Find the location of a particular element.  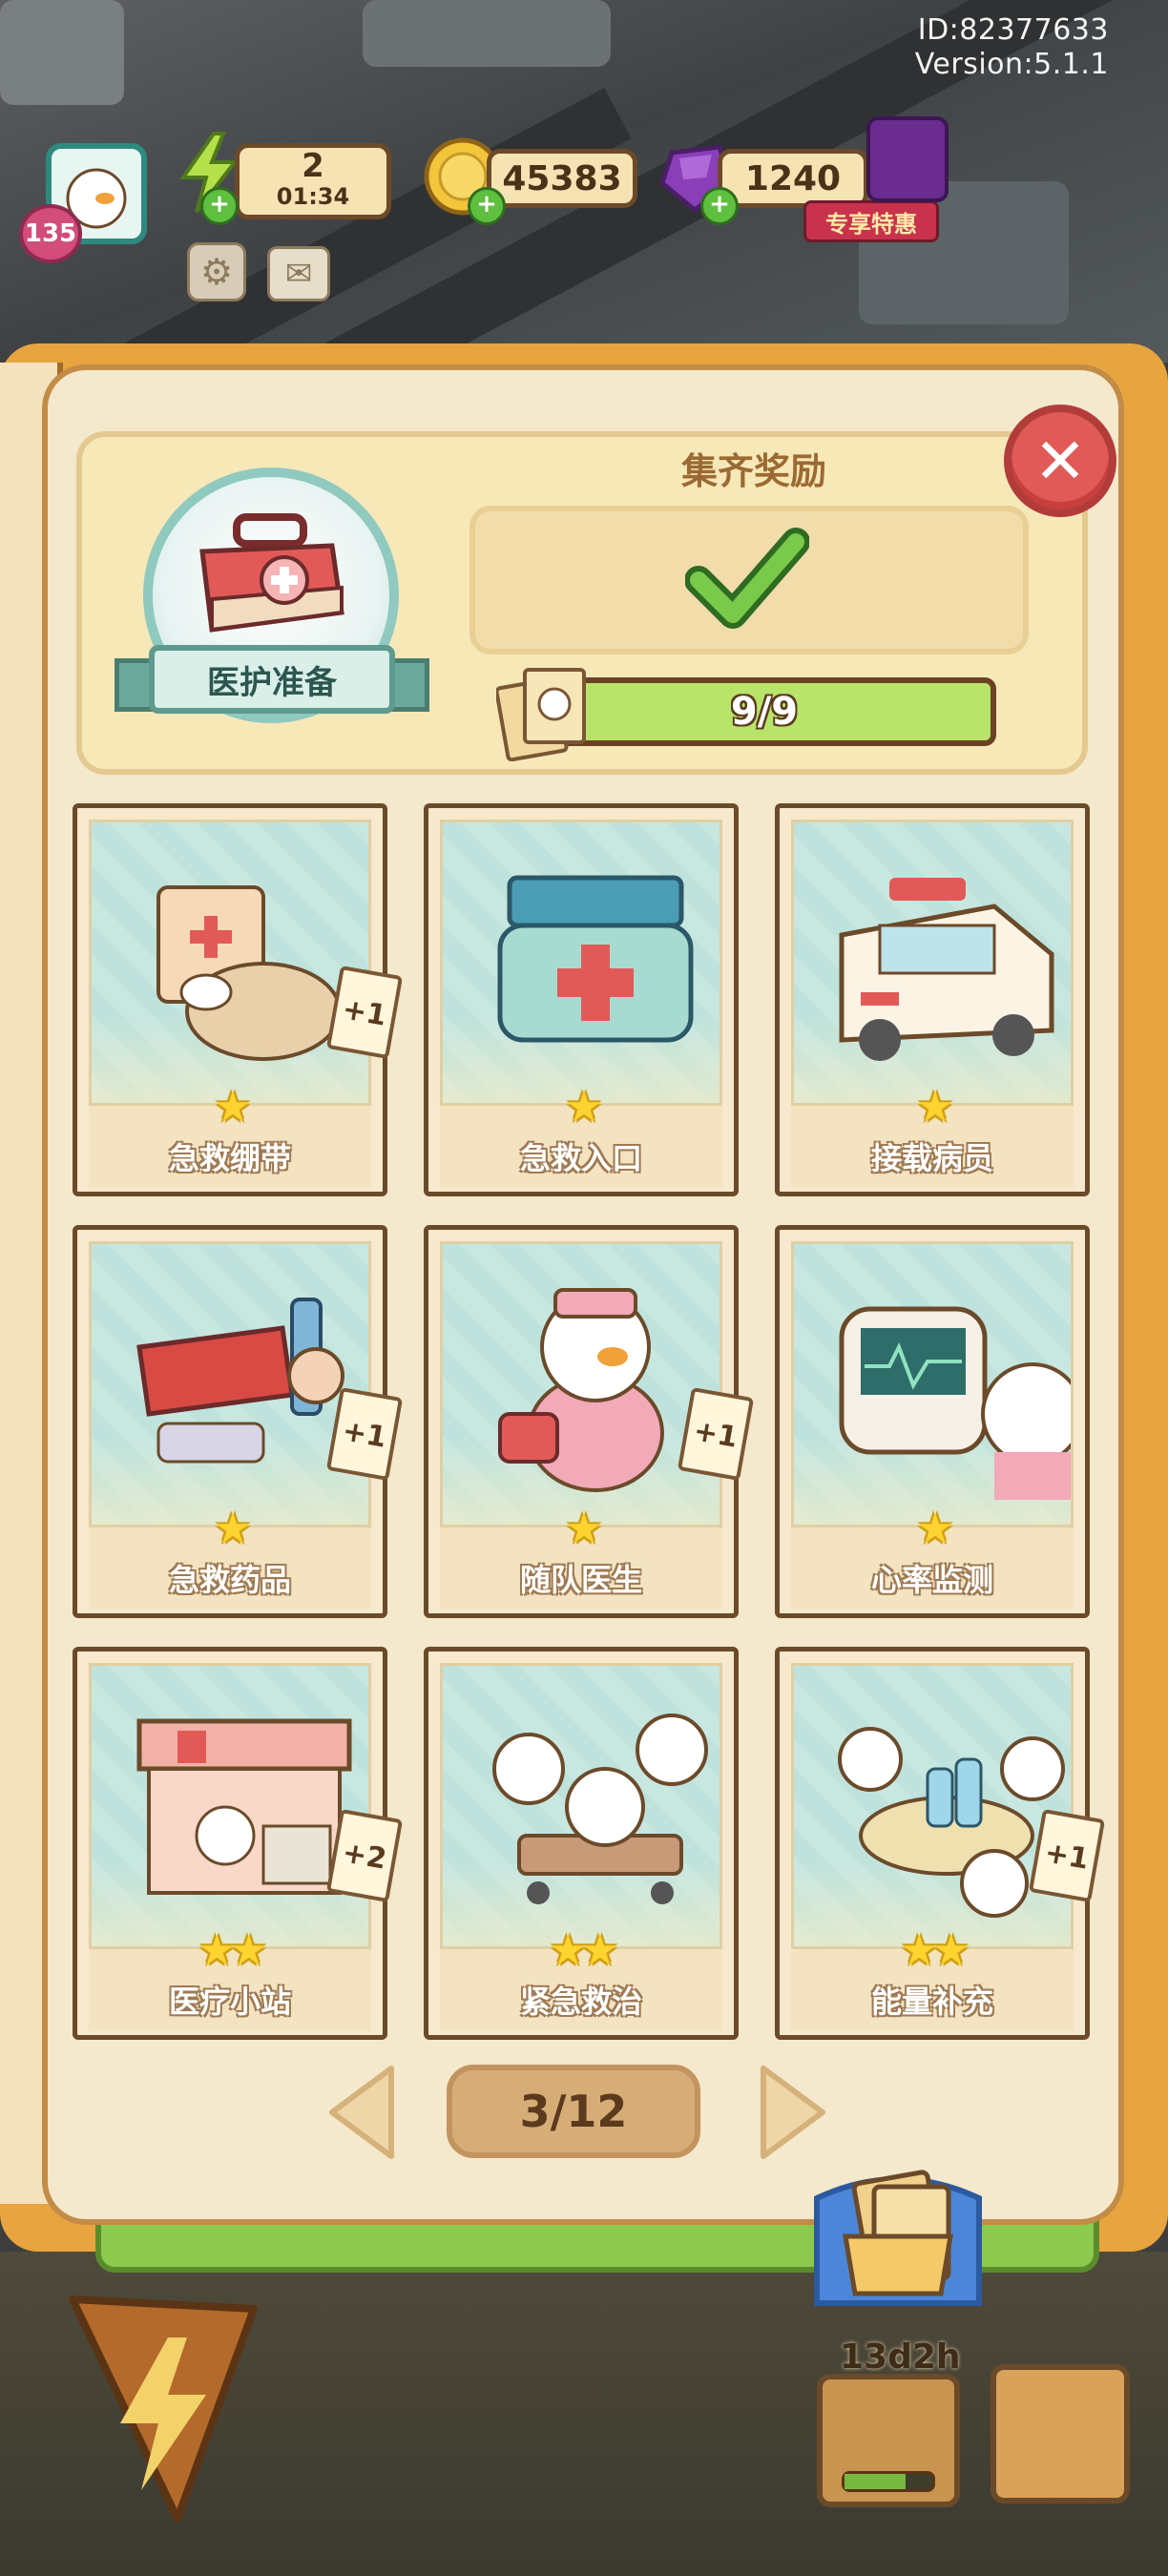

prev-page-arrow-icon is located at coordinates (362, 2112).